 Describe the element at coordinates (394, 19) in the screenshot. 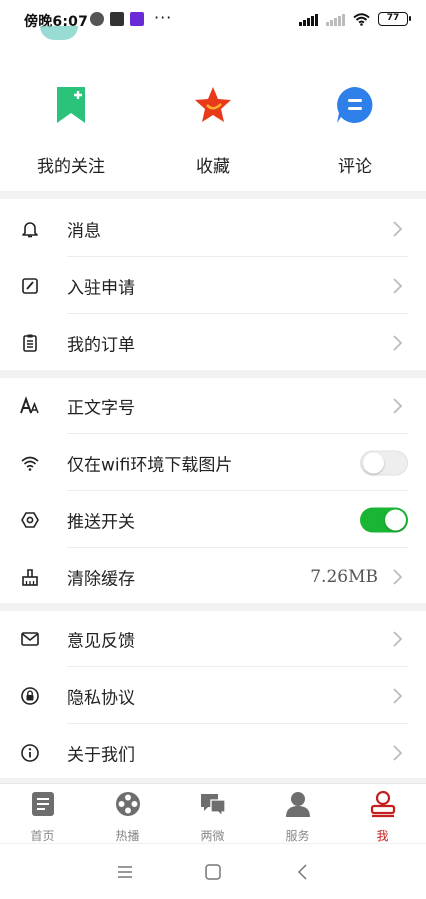

I see `battery-indicator: 77` at that location.